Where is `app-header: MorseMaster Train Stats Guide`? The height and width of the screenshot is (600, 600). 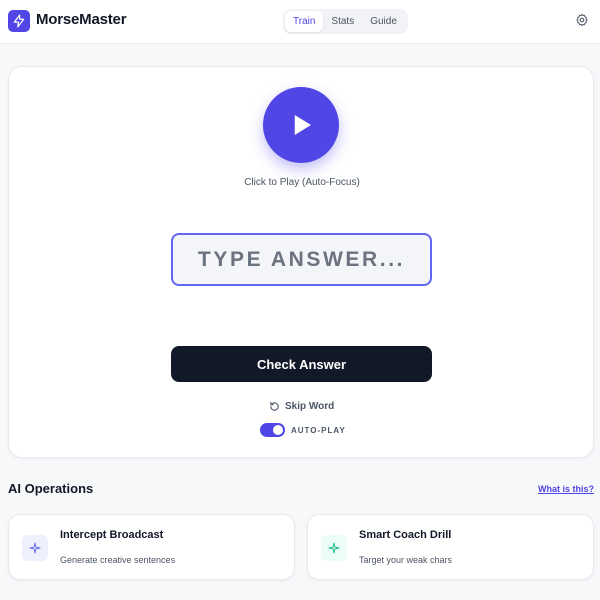
app-header: MorseMaster Train Stats Guide is located at coordinates (300, 22).